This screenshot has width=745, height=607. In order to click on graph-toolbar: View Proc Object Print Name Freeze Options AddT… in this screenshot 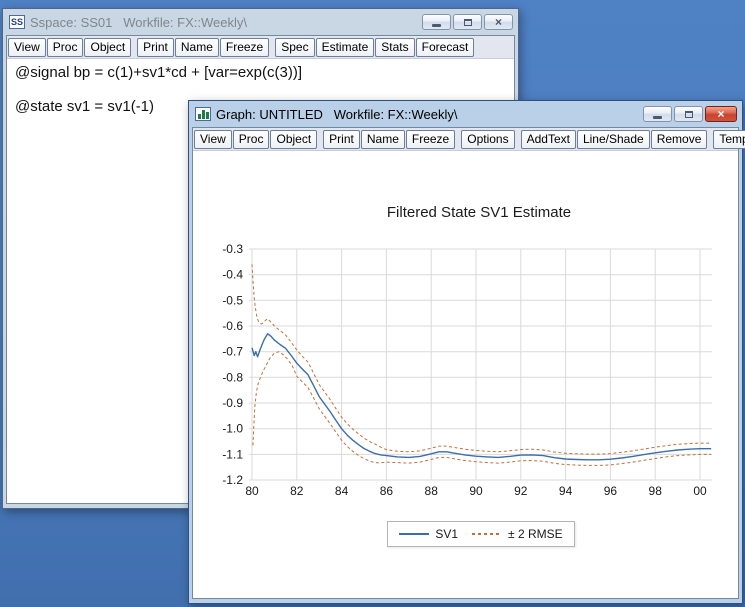, I will do `click(469, 139)`.